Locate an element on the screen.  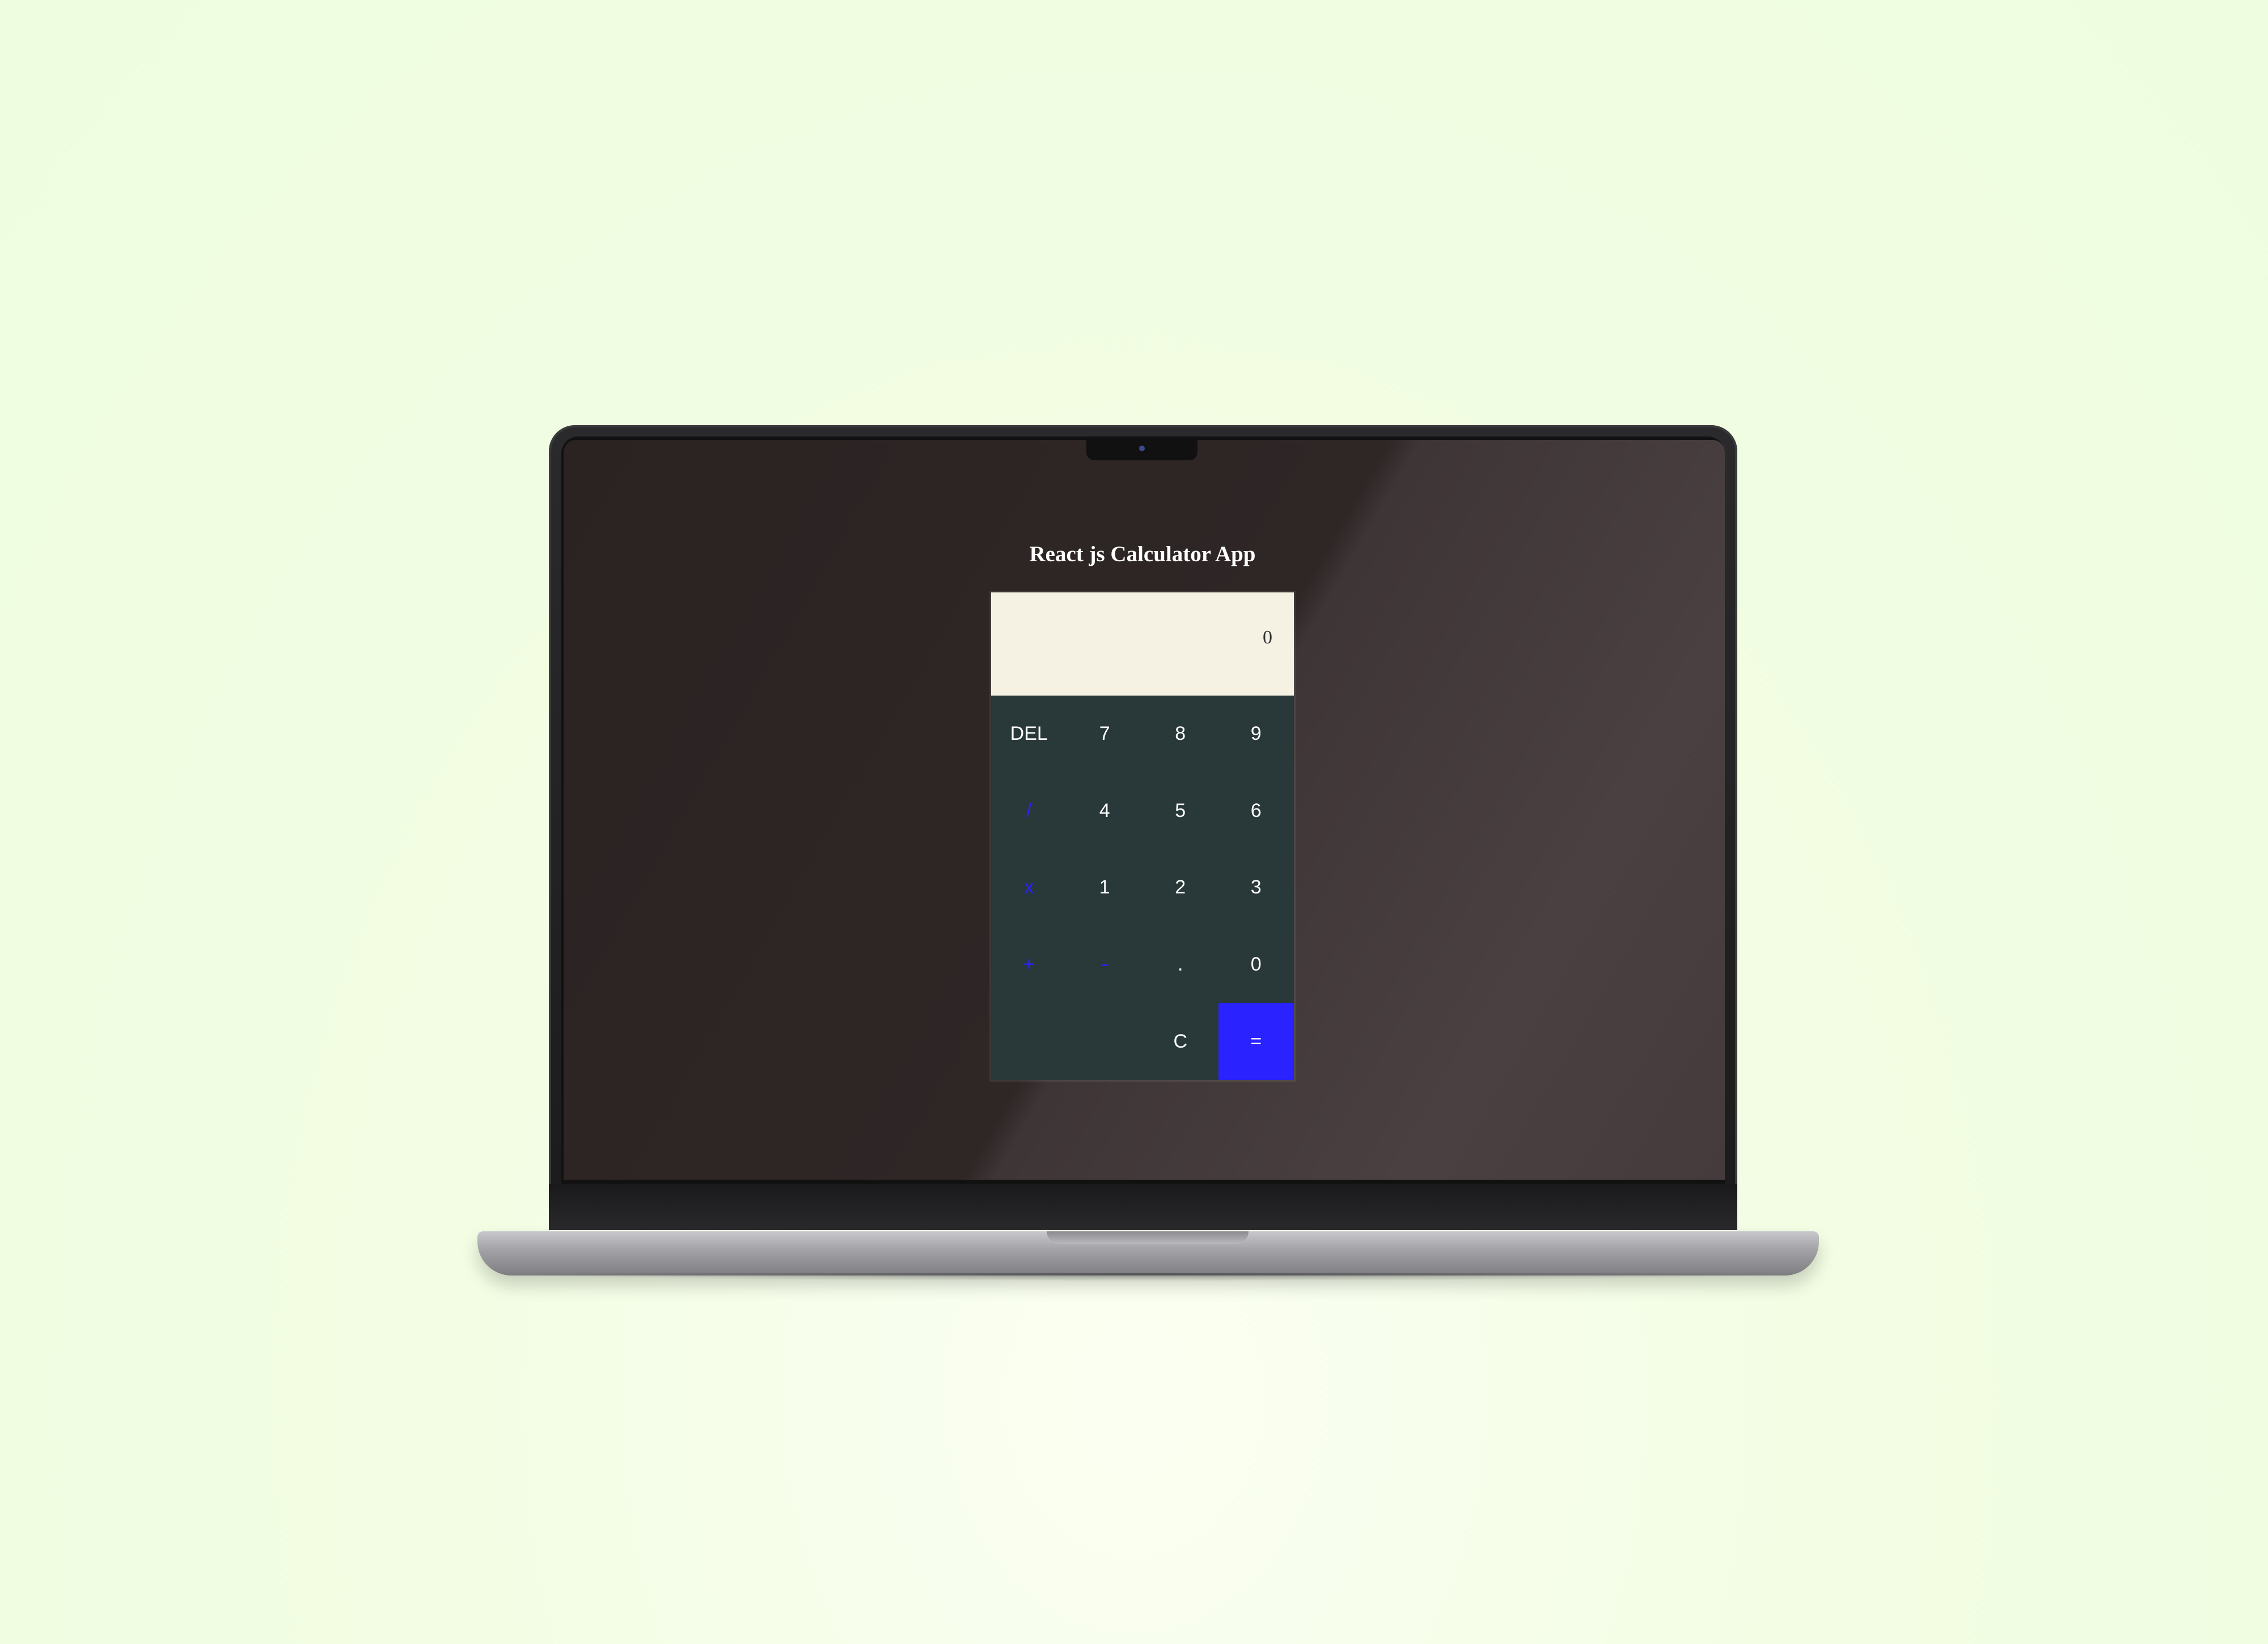
digit-2-button: 2 is located at coordinates (1180, 887).